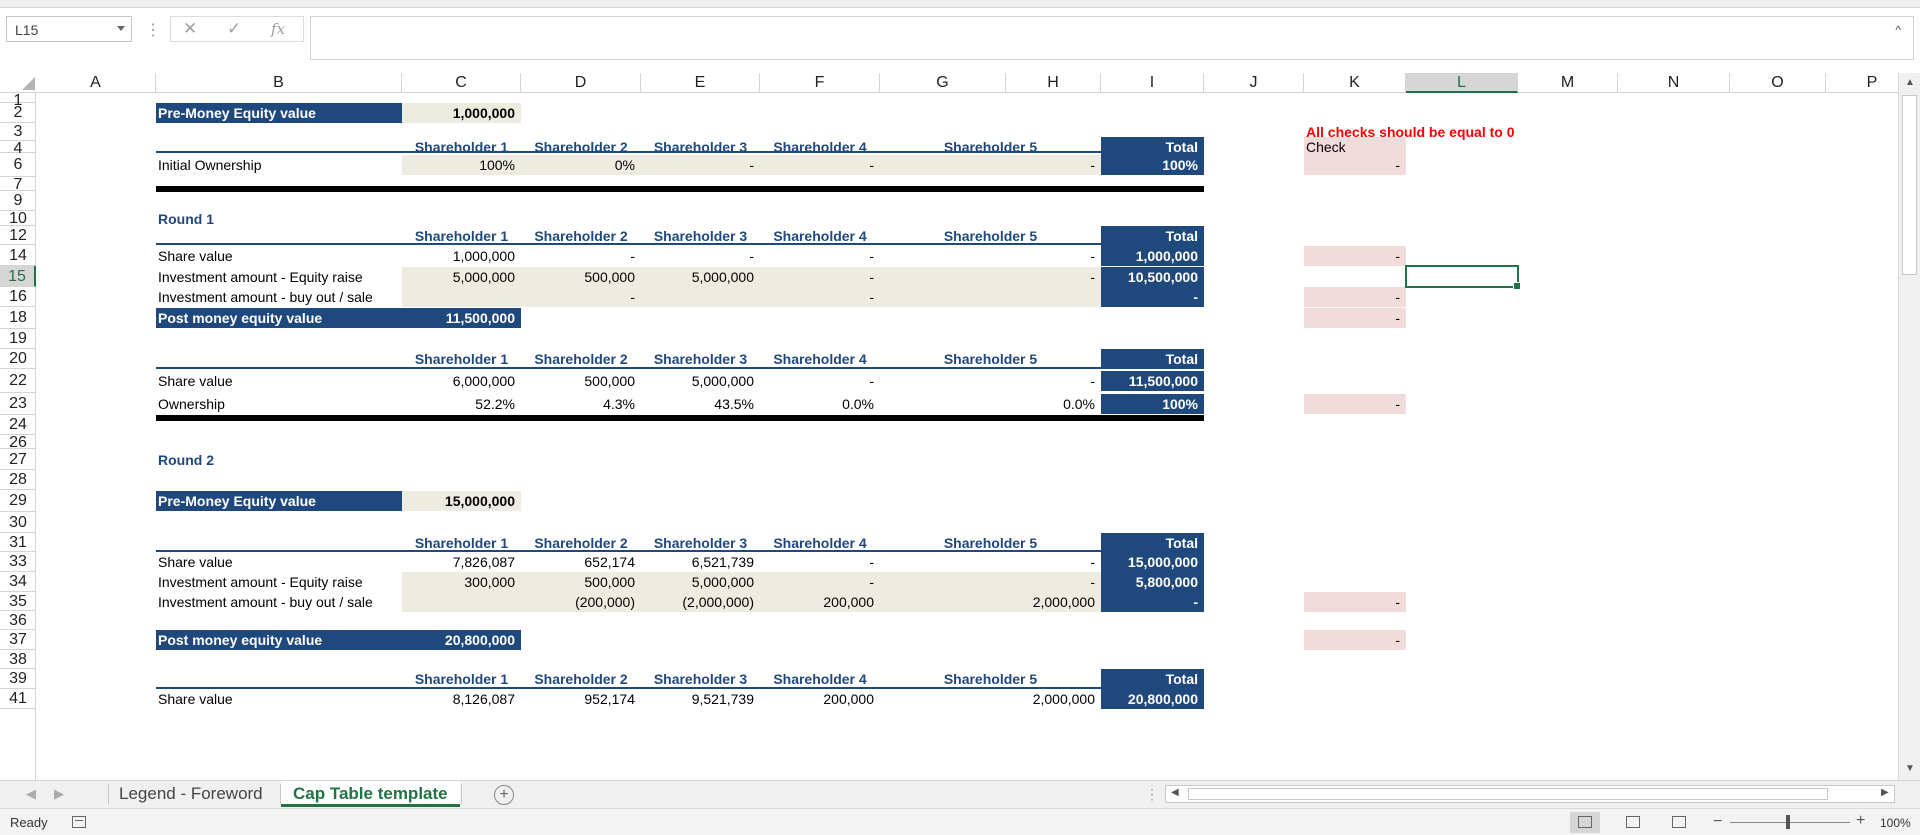  I want to click on round1-after-ownership-shareholder-4: 0.0%, so click(820, 404).